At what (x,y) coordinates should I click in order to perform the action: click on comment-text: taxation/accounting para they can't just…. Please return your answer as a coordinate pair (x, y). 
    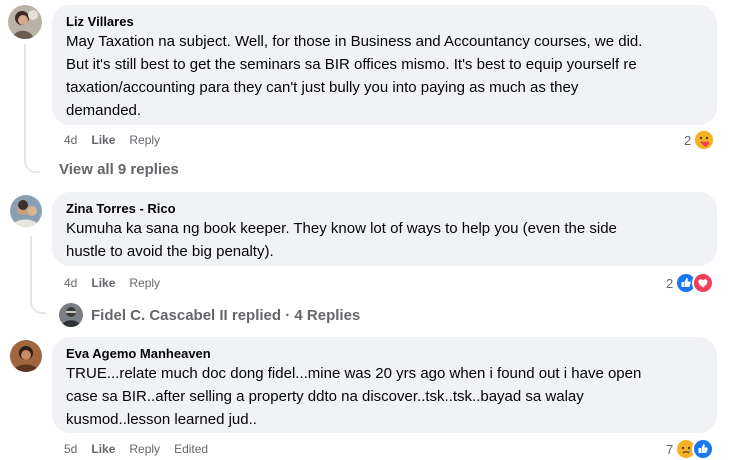
    Looking at the image, I should click on (322, 87).